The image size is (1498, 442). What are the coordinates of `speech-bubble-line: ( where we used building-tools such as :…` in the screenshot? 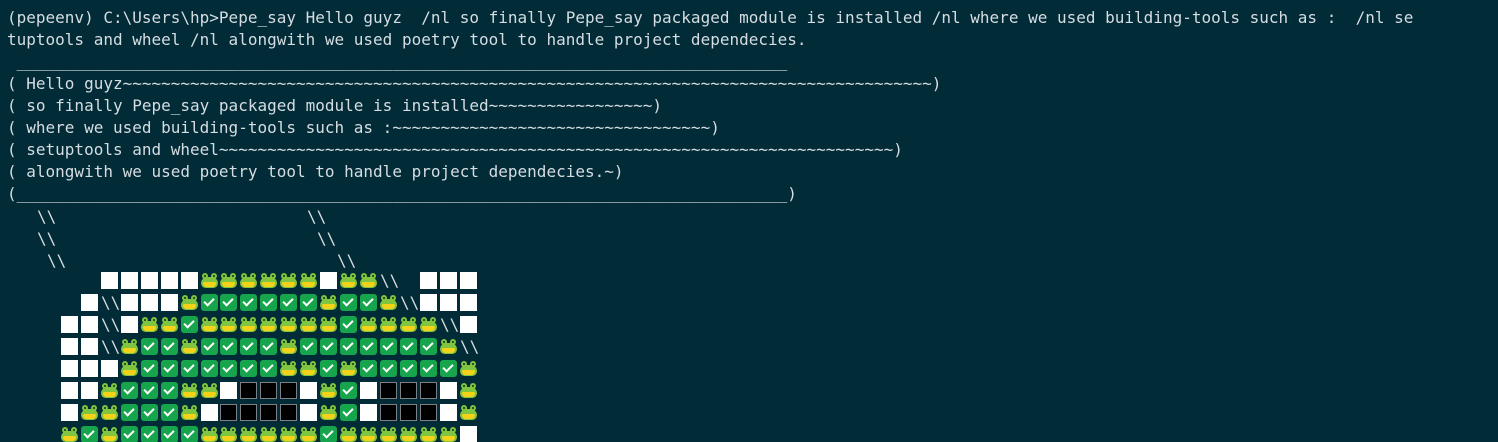 It's located at (363, 127).